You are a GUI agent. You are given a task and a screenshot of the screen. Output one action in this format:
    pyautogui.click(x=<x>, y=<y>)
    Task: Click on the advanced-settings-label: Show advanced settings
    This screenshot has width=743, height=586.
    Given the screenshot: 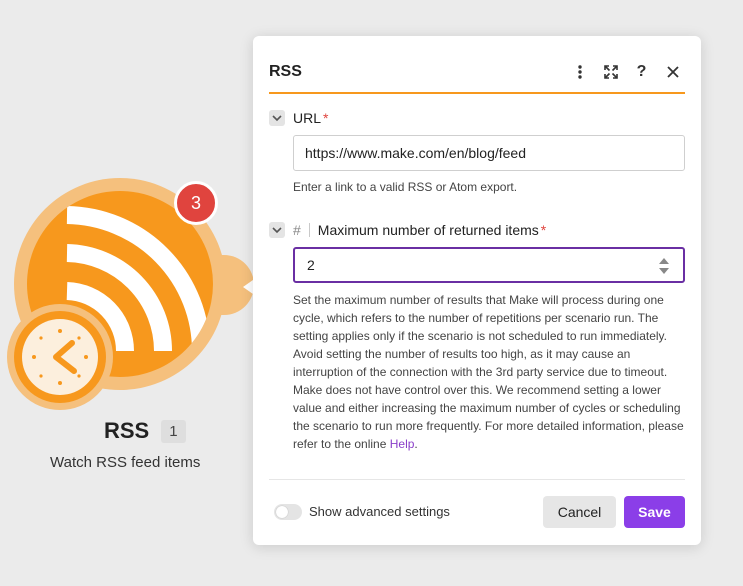 What is the action you would take?
    pyautogui.click(x=379, y=511)
    